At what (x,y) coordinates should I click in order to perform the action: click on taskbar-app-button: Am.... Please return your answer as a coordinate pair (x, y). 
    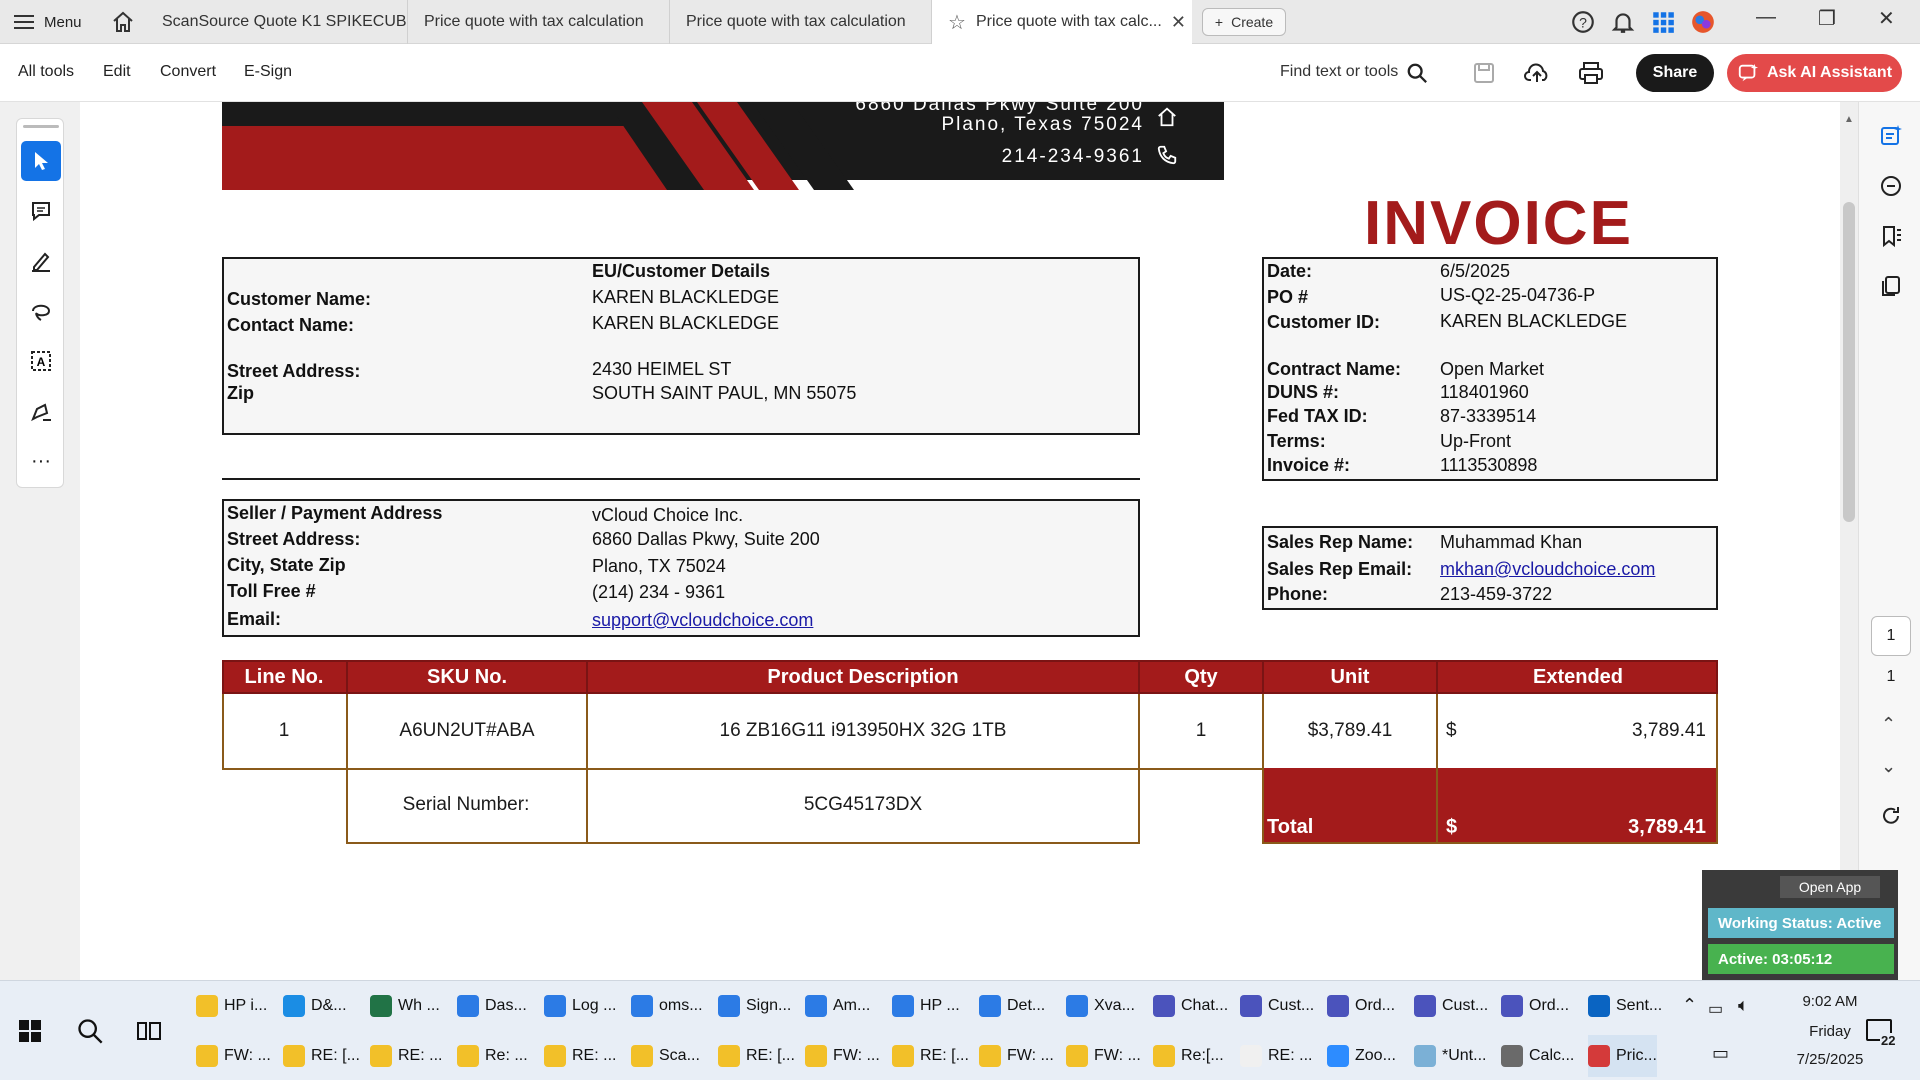
    Looking at the image, I should click on (837, 1006).